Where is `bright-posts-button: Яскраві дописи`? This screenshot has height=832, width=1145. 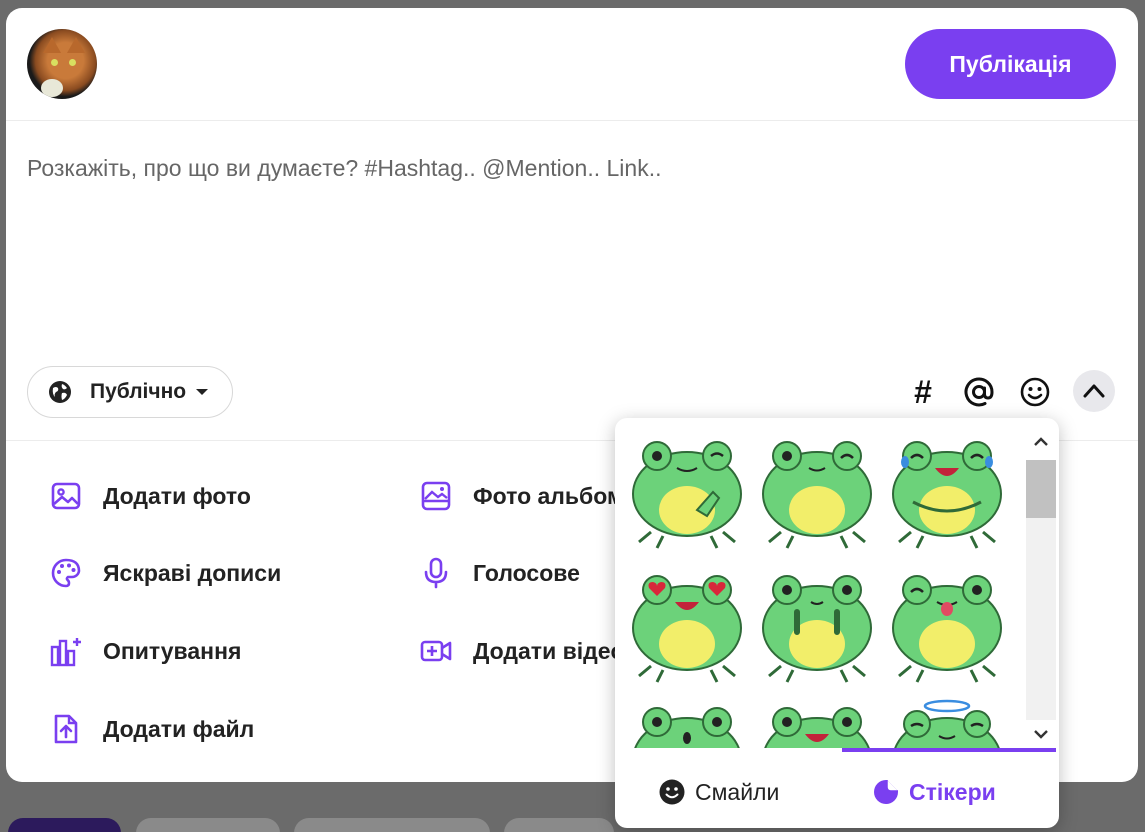
bright-posts-button: Яскраві дописи is located at coordinates (165, 573).